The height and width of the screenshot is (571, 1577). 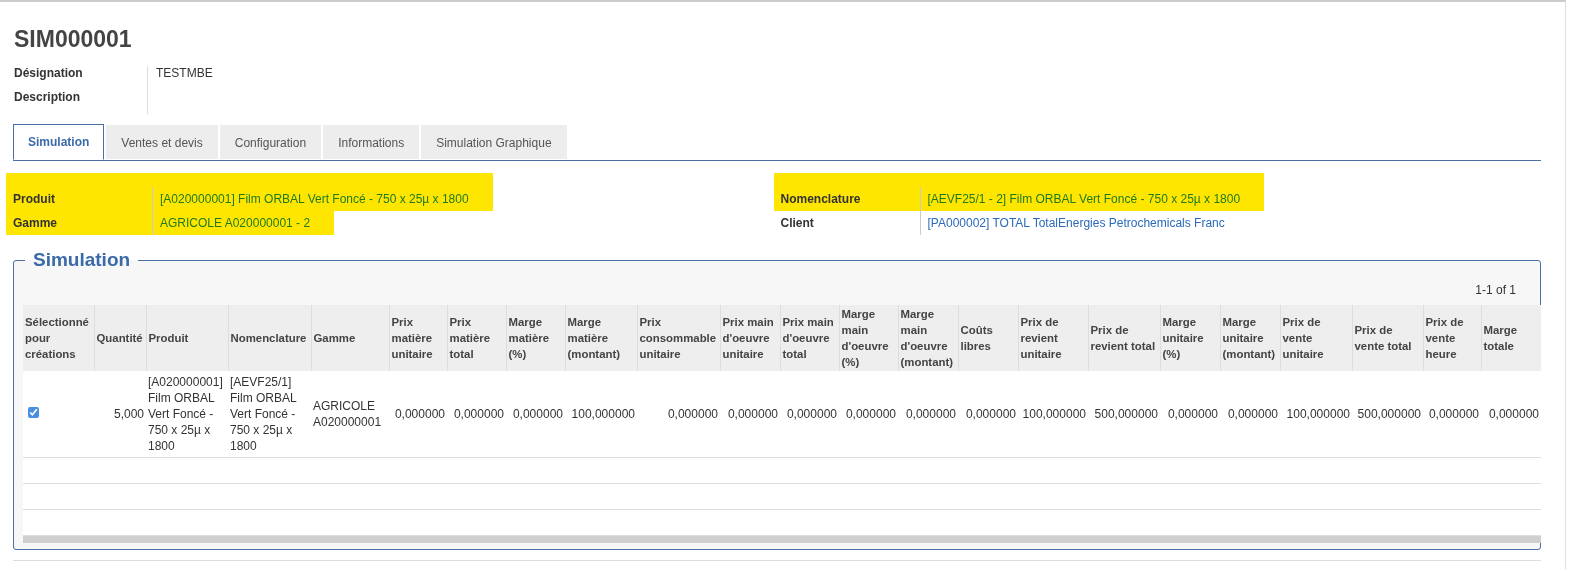 I want to click on field-label: Gamme, so click(x=35, y=223).